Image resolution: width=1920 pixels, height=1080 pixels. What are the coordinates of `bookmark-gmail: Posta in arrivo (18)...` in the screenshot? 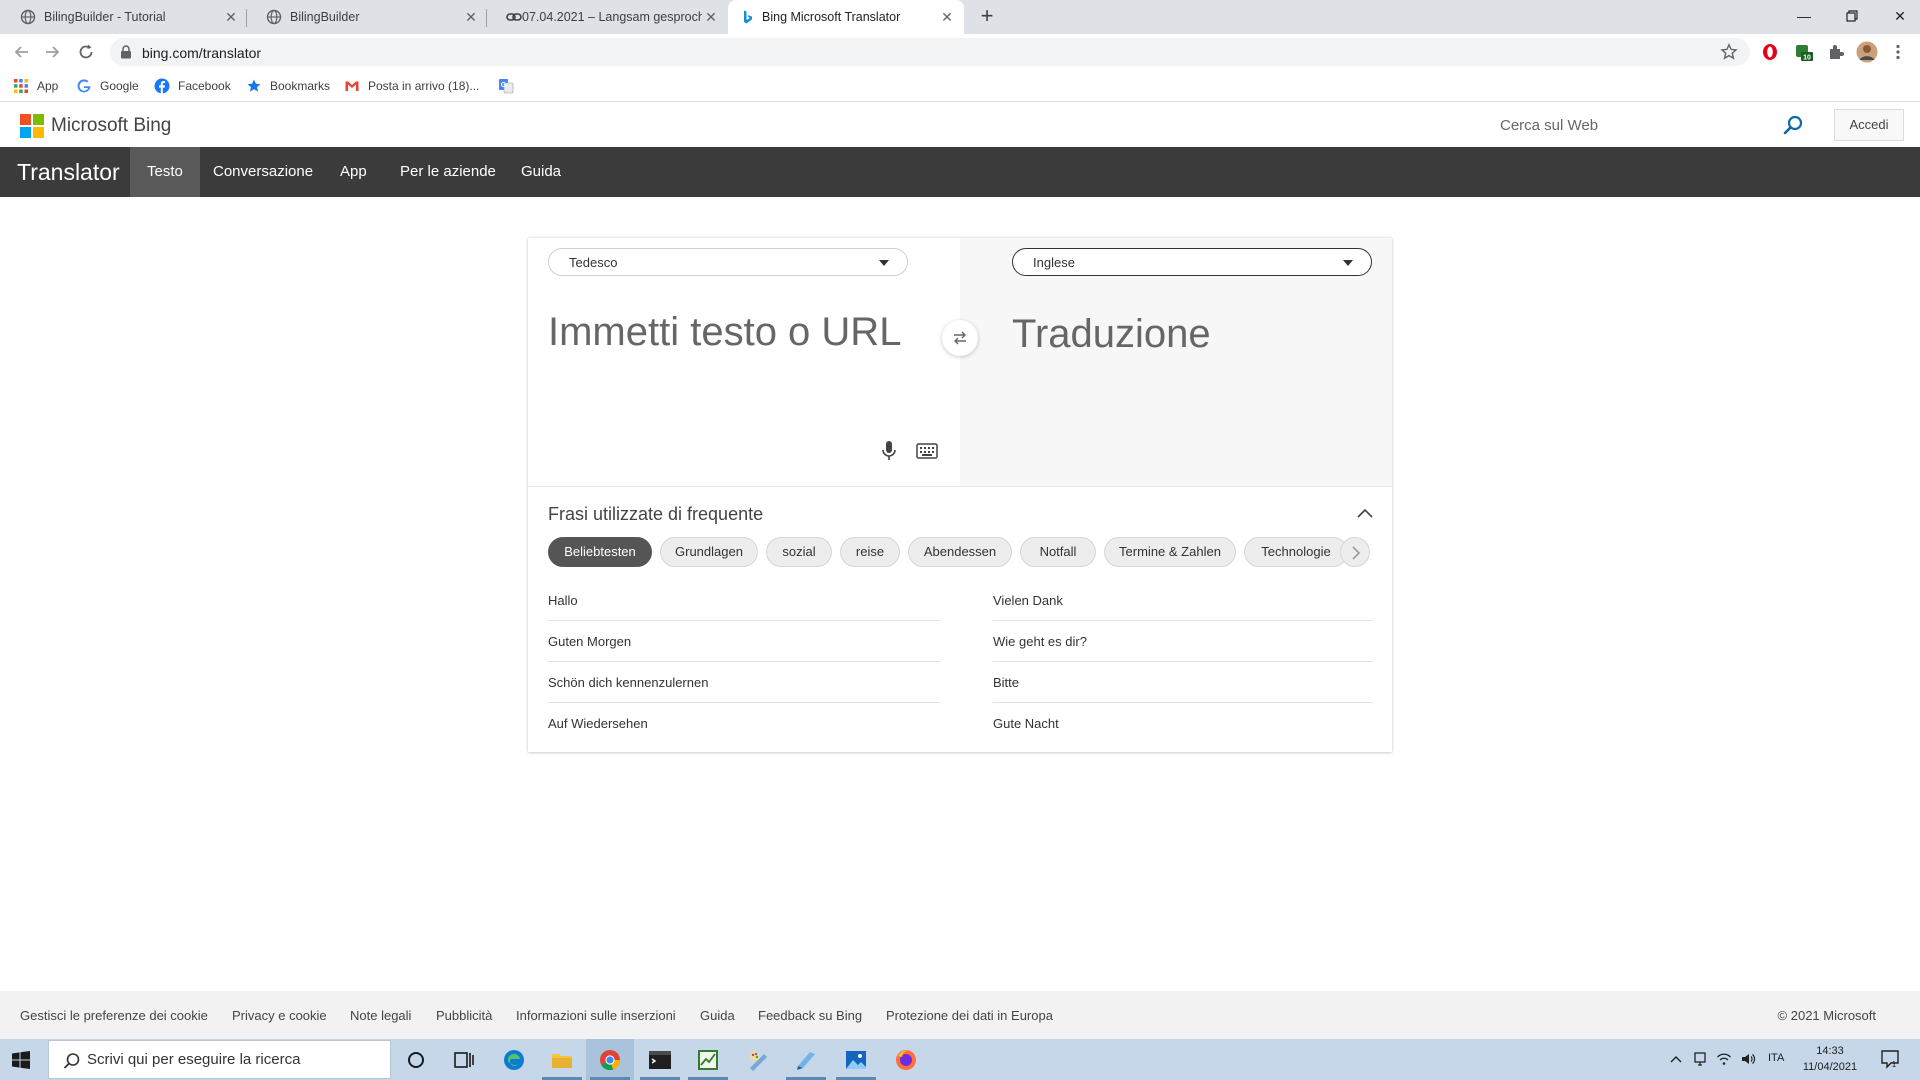 It's located at (411, 86).